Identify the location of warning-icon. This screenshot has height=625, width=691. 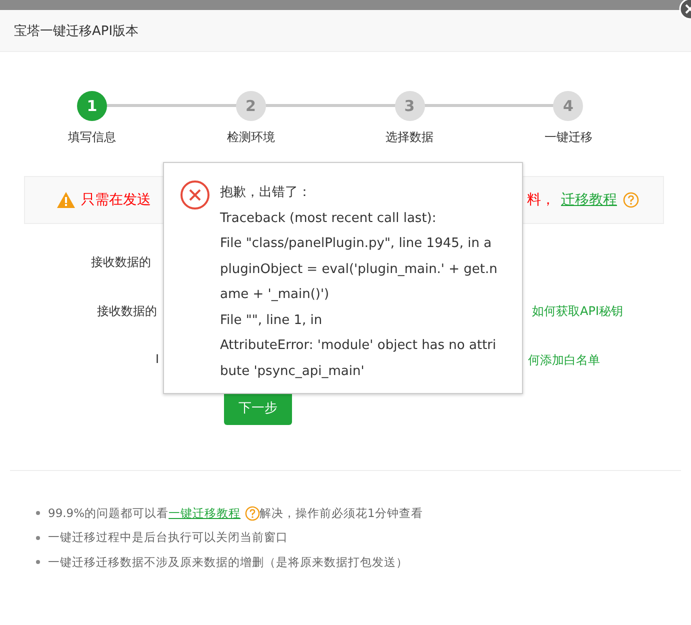
(66, 200).